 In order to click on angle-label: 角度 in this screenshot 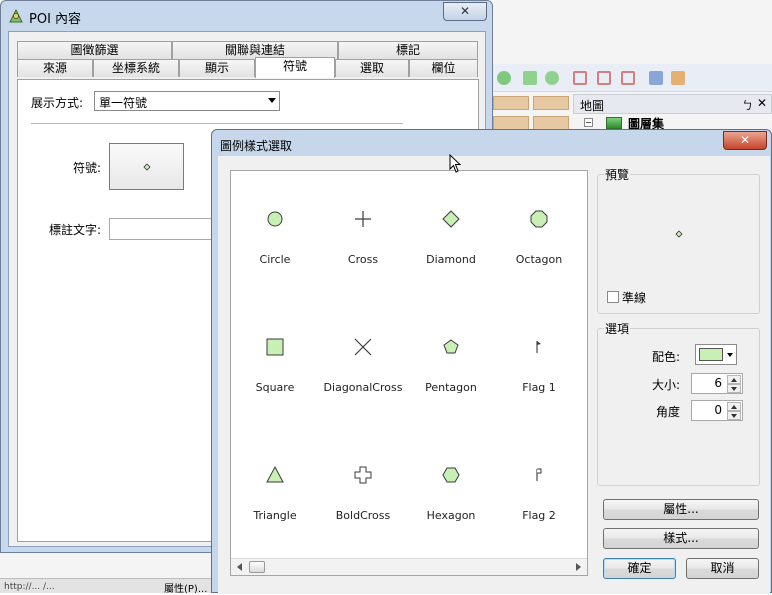, I will do `click(668, 412)`.